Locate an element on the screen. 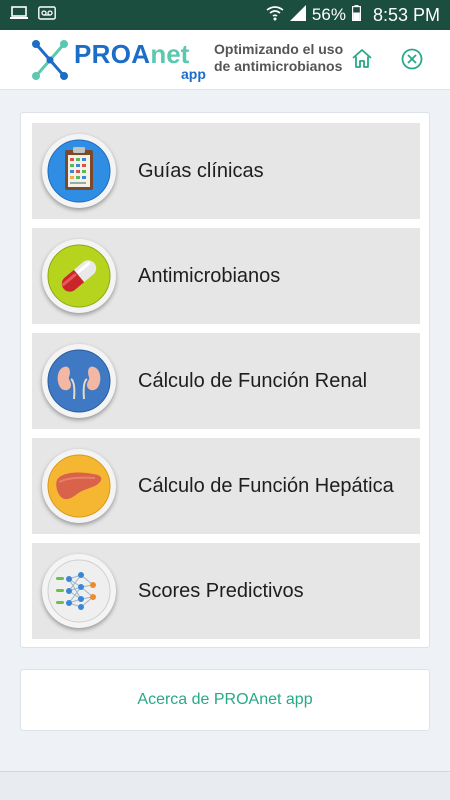 This screenshot has width=450, height=800. clipboard-icon is located at coordinates (79, 171).